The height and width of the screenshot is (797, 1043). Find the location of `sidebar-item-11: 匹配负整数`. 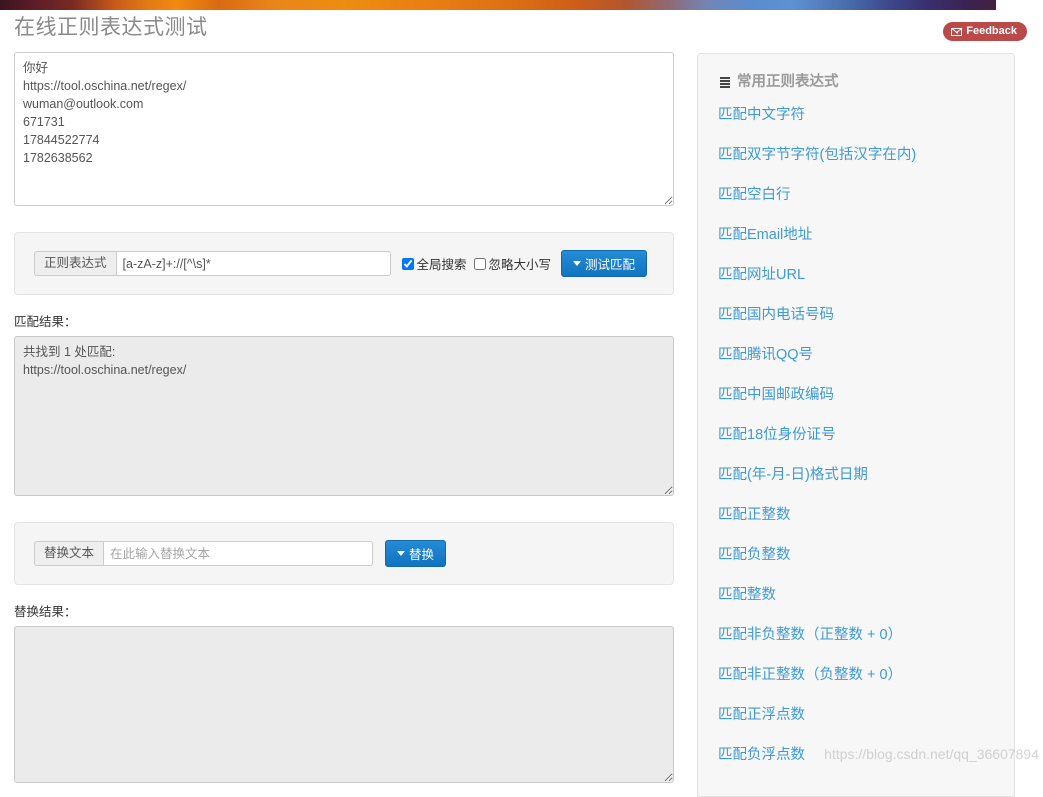

sidebar-item-11: 匹配负整数 is located at coordinates (856, 555).